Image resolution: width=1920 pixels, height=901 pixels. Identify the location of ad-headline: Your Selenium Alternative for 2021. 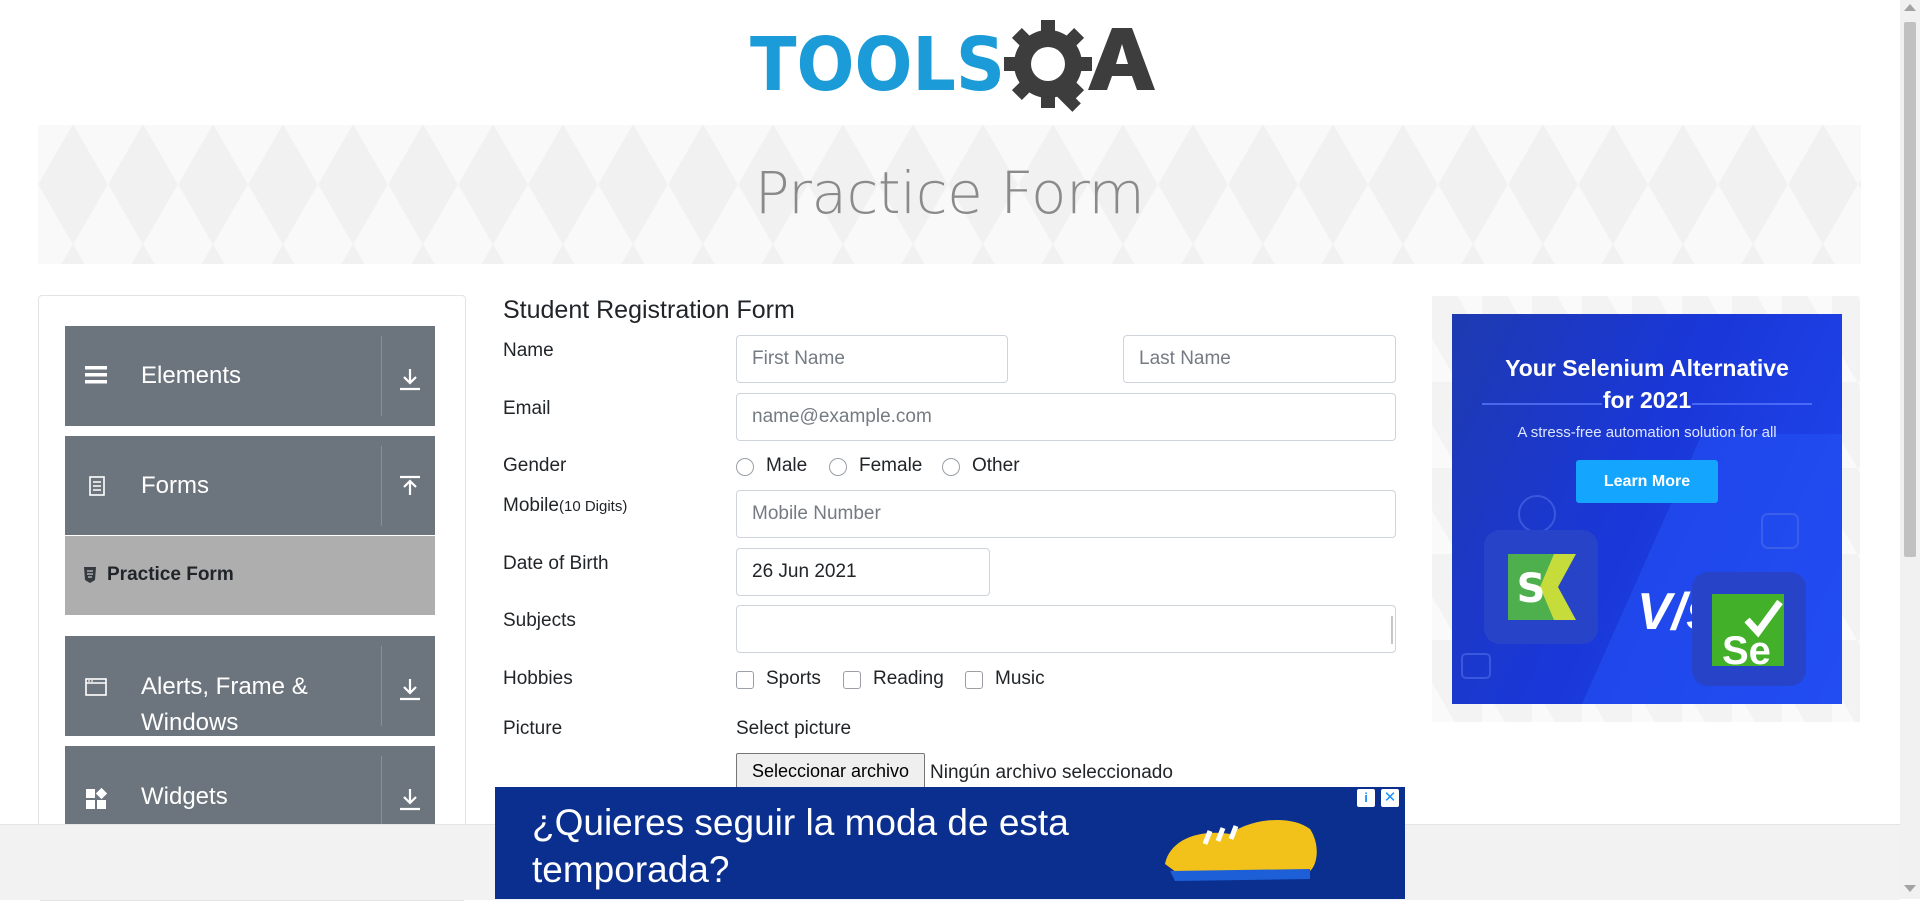
(1647, 384).